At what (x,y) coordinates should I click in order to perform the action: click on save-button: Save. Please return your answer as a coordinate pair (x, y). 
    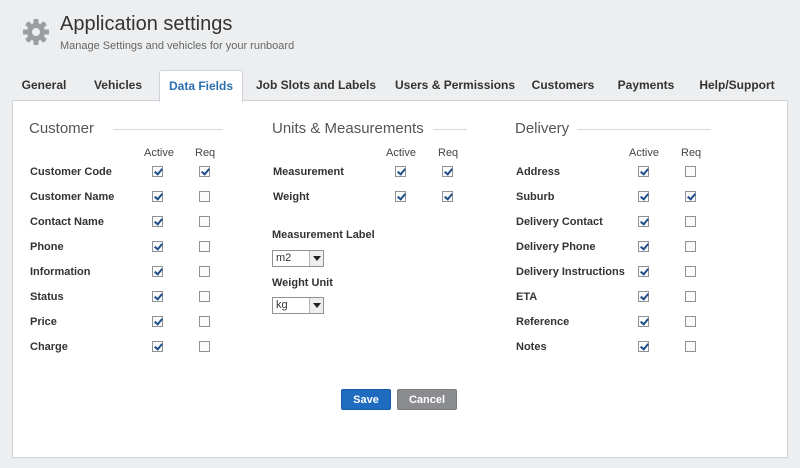
    Looking at the image, I should click on (366, 399).